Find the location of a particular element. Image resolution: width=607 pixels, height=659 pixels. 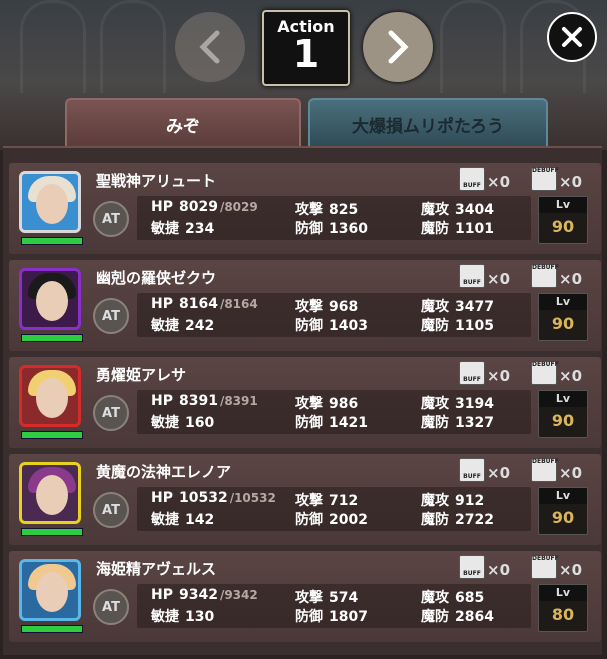

unit-name: 海姫精アヴェルス is located at coordinates (156, 569).